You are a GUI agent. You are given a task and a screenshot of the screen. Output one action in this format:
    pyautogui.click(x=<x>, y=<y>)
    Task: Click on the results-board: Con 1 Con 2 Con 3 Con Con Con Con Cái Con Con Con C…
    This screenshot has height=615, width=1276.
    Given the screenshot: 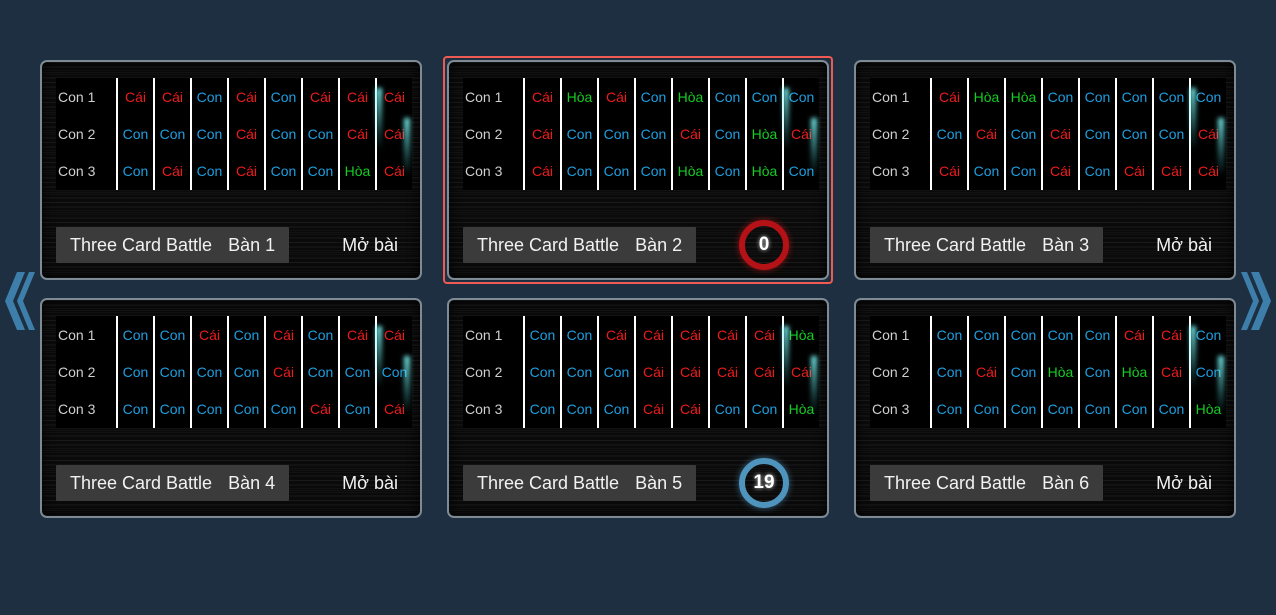 What is the action you would take?
    pyautogui.click(x=1048, y=372)
    